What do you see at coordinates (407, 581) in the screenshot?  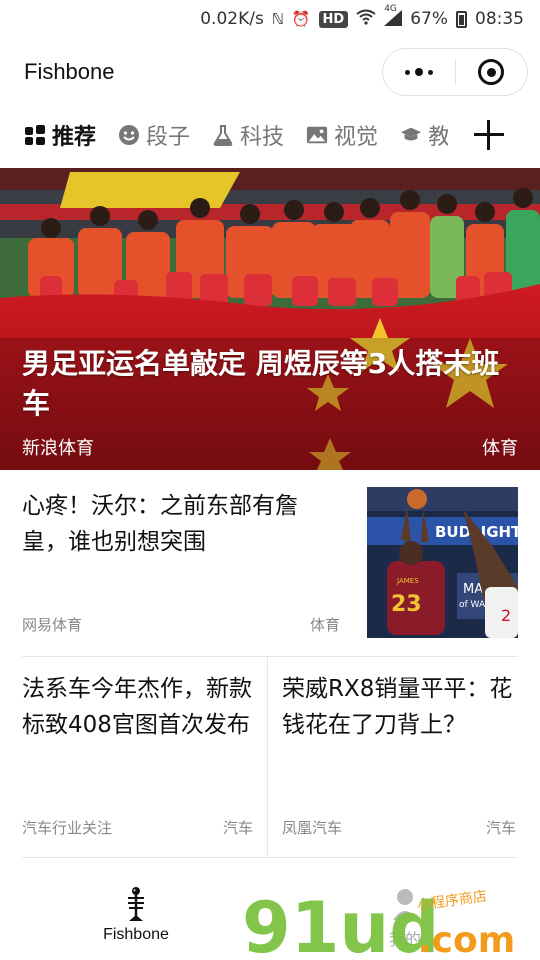 I see `thumb-jersey-name: JAMES` at bounding box center [407, 581].